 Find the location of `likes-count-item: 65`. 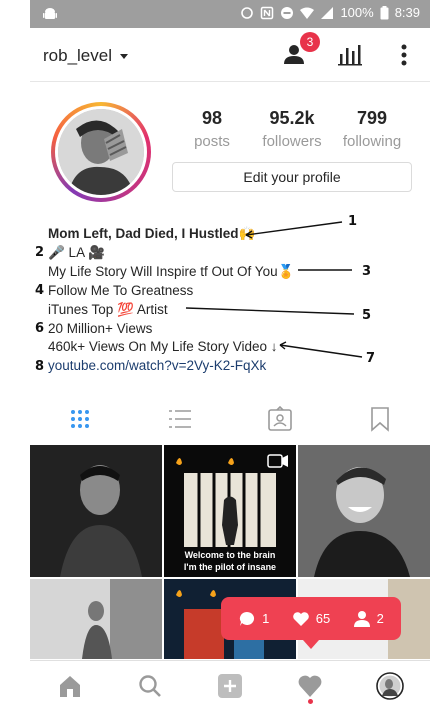

likes-count-item: 65 is located at coordinates (311, 619).